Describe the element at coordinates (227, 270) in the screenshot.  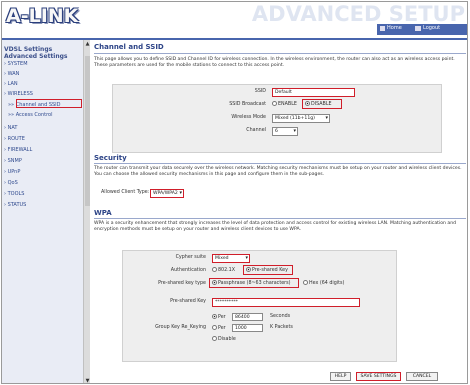
I see `auth-8021x-label: 802.1X` at that location.